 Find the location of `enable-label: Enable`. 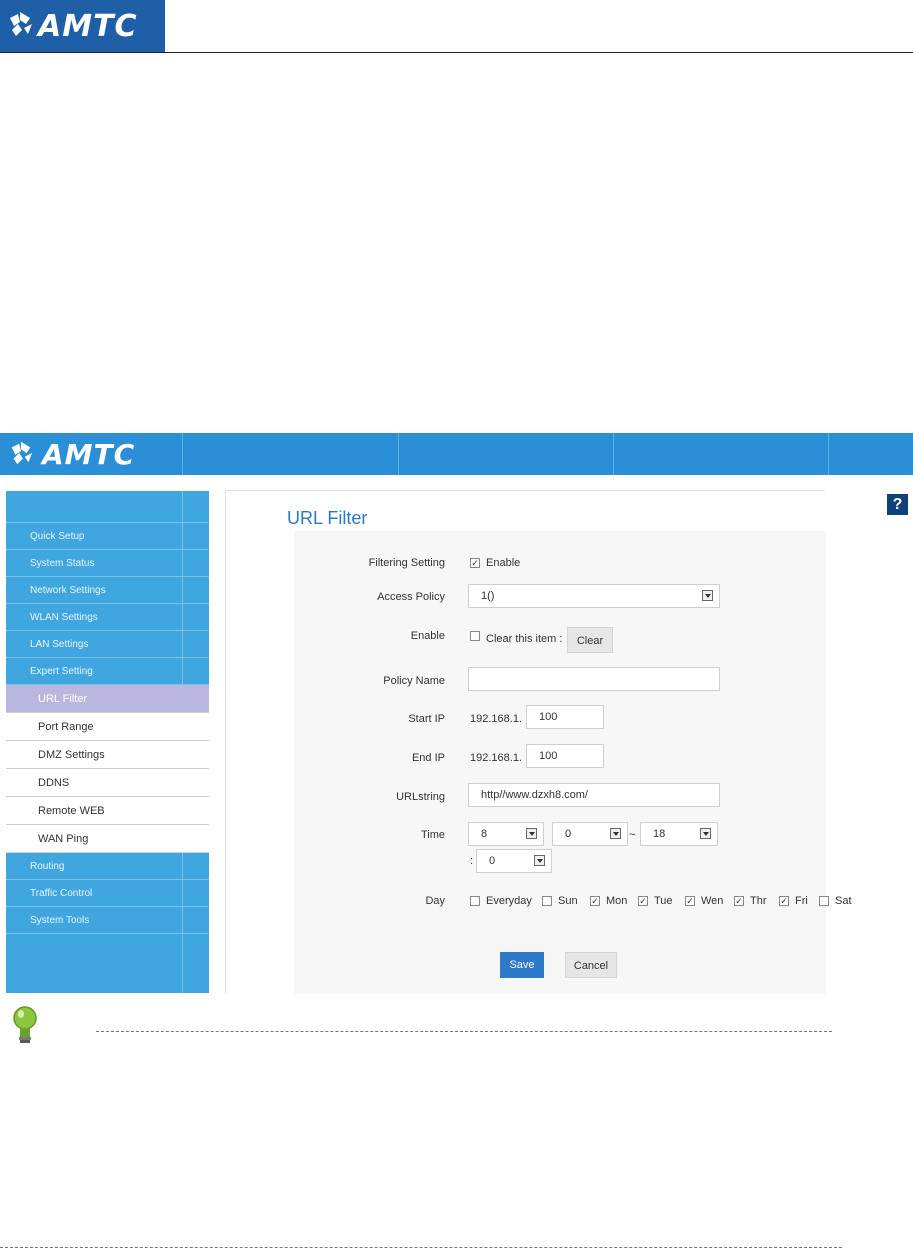

enable-label: Enable is located at coordinates (427, 636).